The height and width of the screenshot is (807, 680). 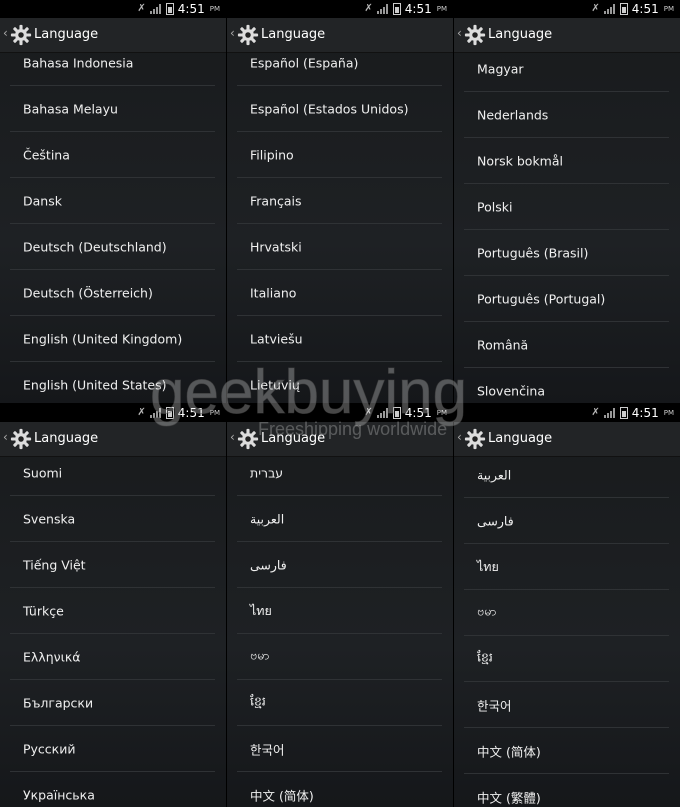 What do you see at coordinates (566, 790) in the screenshot?
I see `language-list-item: 中文 (繁體)` at bounding box center [566, 790].